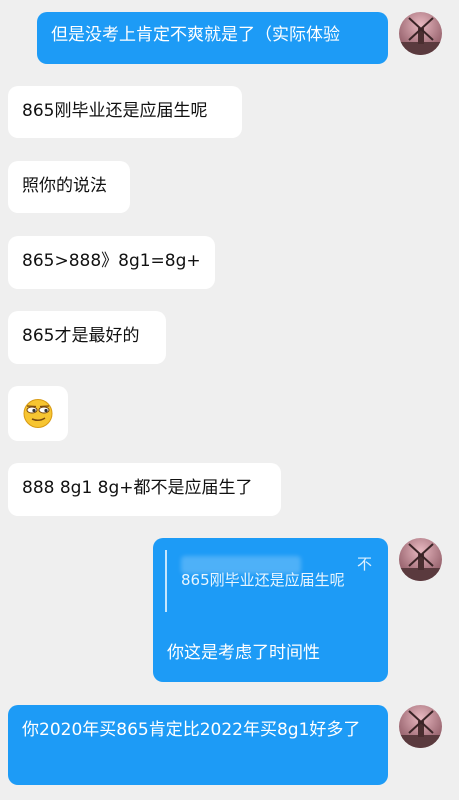 The height and width of the screenshot is (800, 459). I want to click on incoming-message: 865>888》8g1=8g+, so click(111, 262).